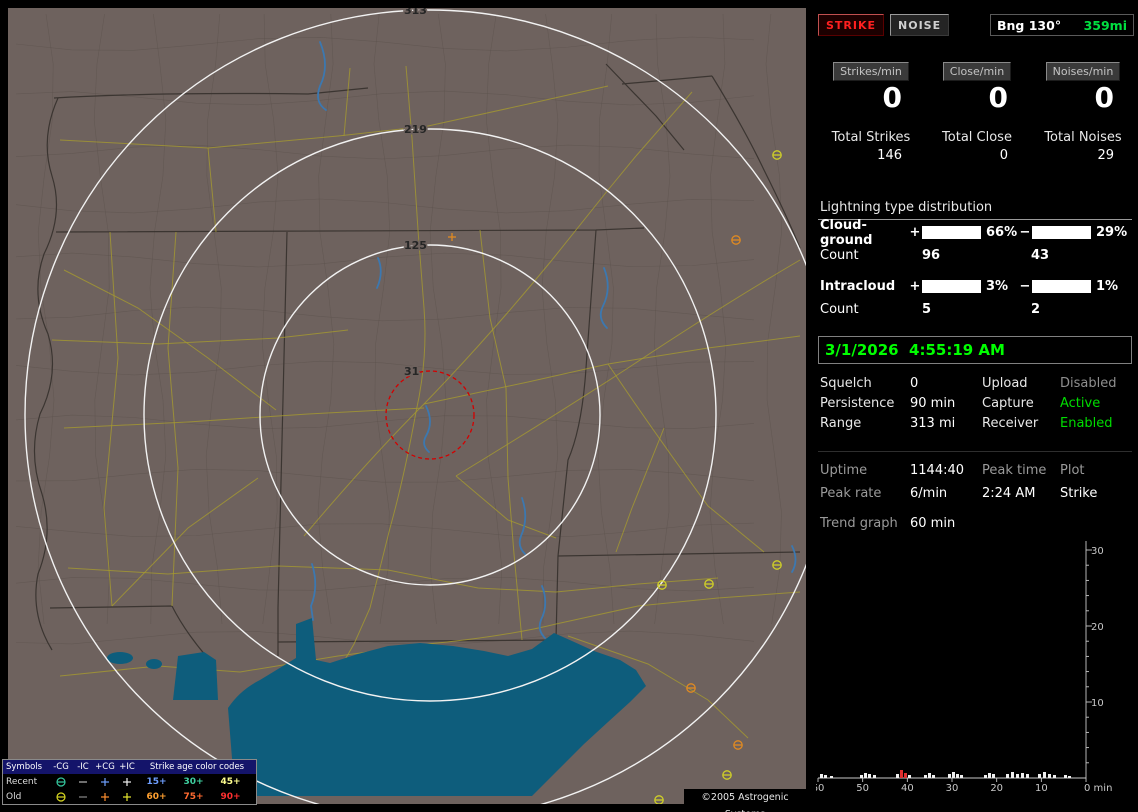 This screenshot has height=812, width=1138. I want to click on ic-count-row: Count 5 2, so click(930, 309).